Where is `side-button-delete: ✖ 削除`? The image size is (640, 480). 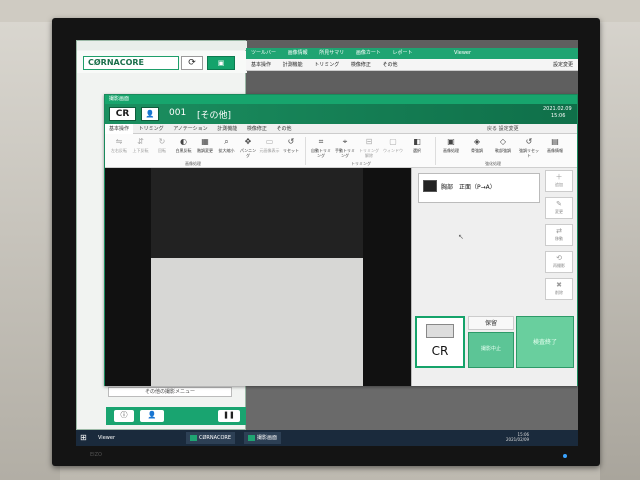
side-button-delete: ✖ 削除 is located at coordinates (559, 289).